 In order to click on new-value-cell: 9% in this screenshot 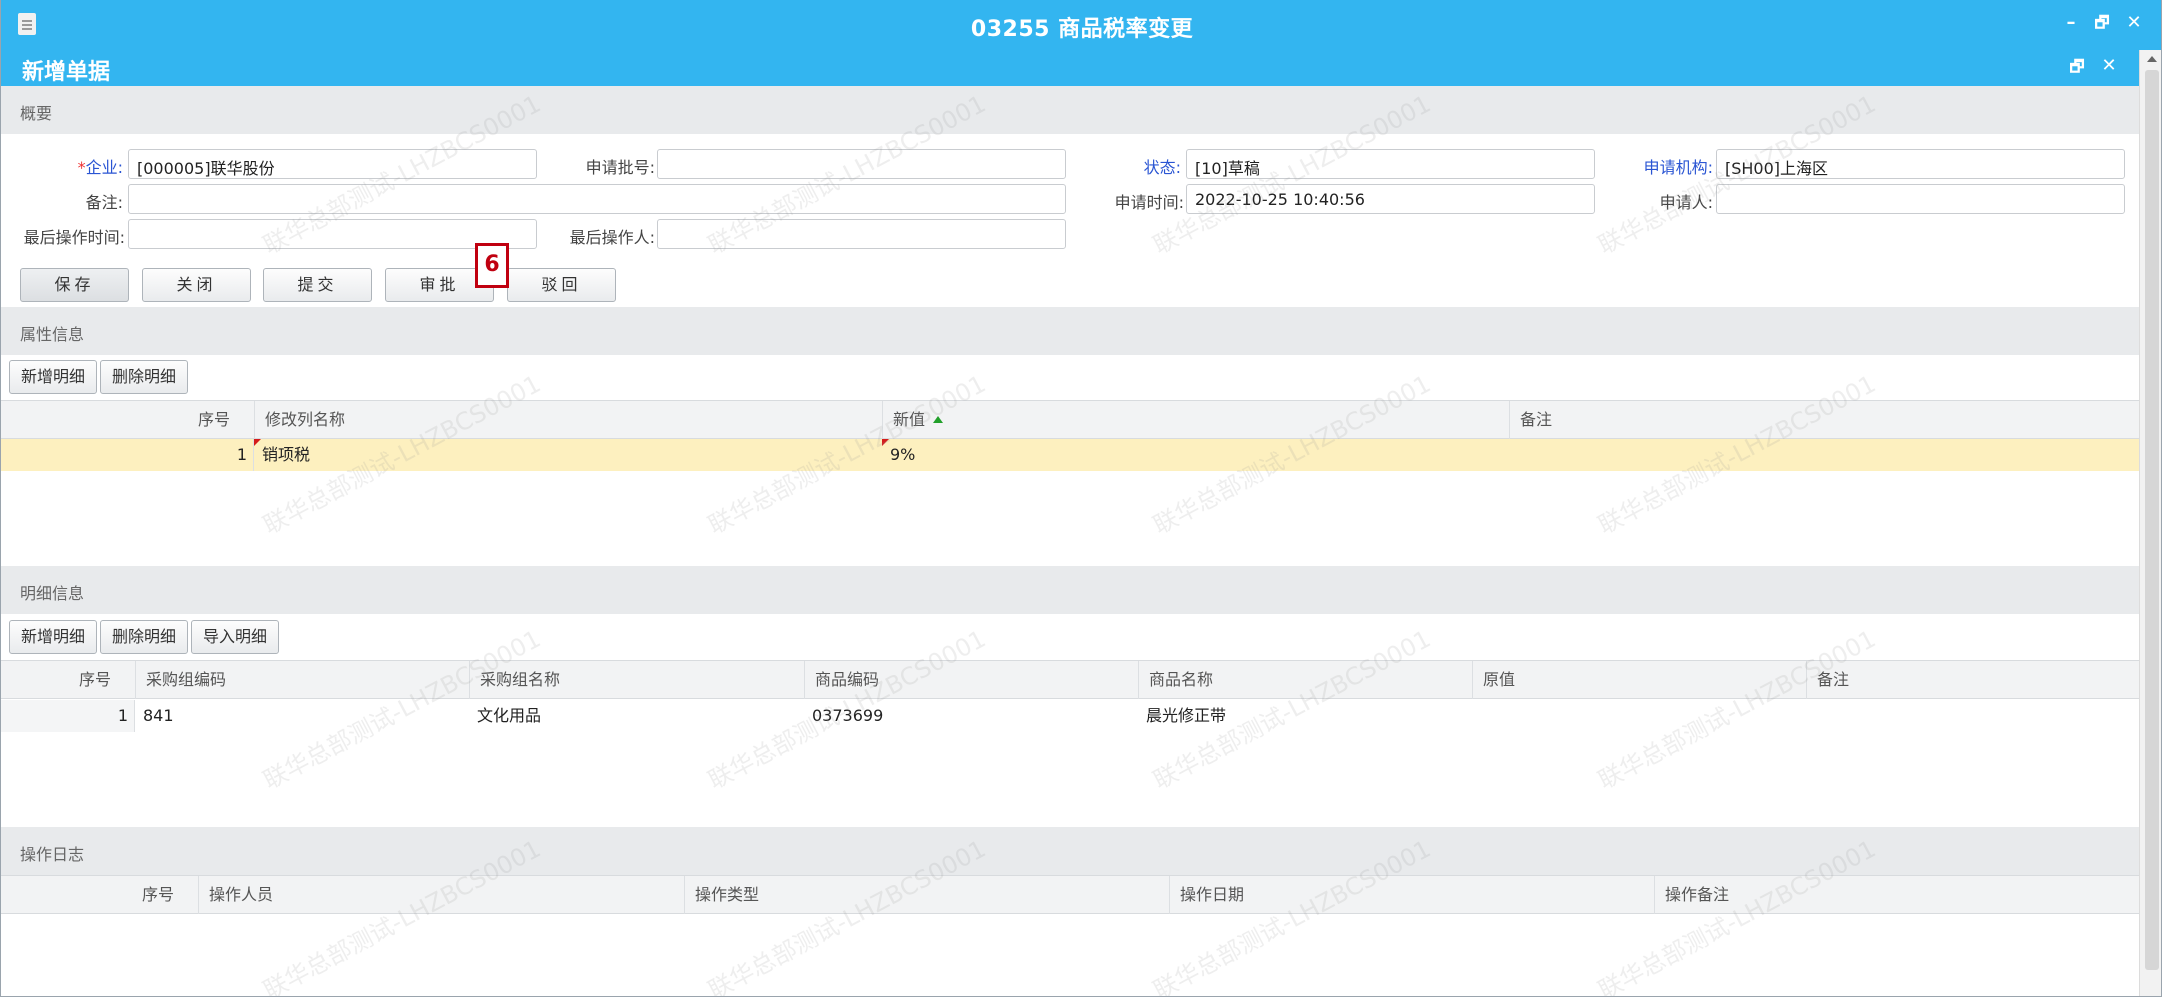, I will do `click(1195, 455)`.